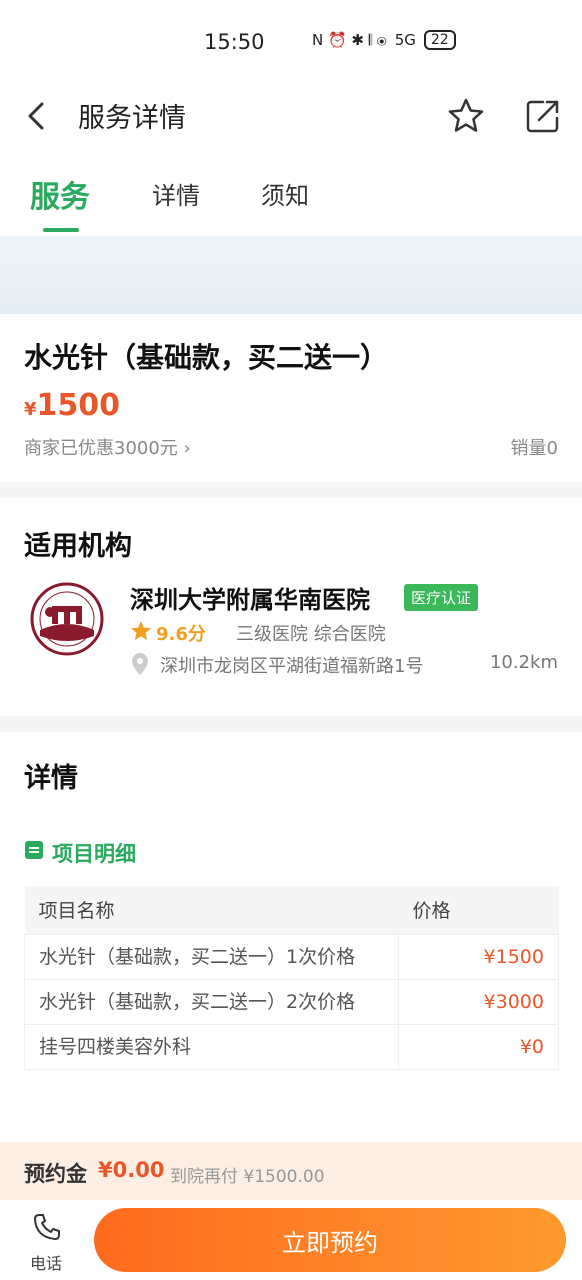 The image size is (582, 1280). What do you see at coordinates (67, 619) in the screenshot?
I see `hospital-logo` at bounding box center [67, 619].